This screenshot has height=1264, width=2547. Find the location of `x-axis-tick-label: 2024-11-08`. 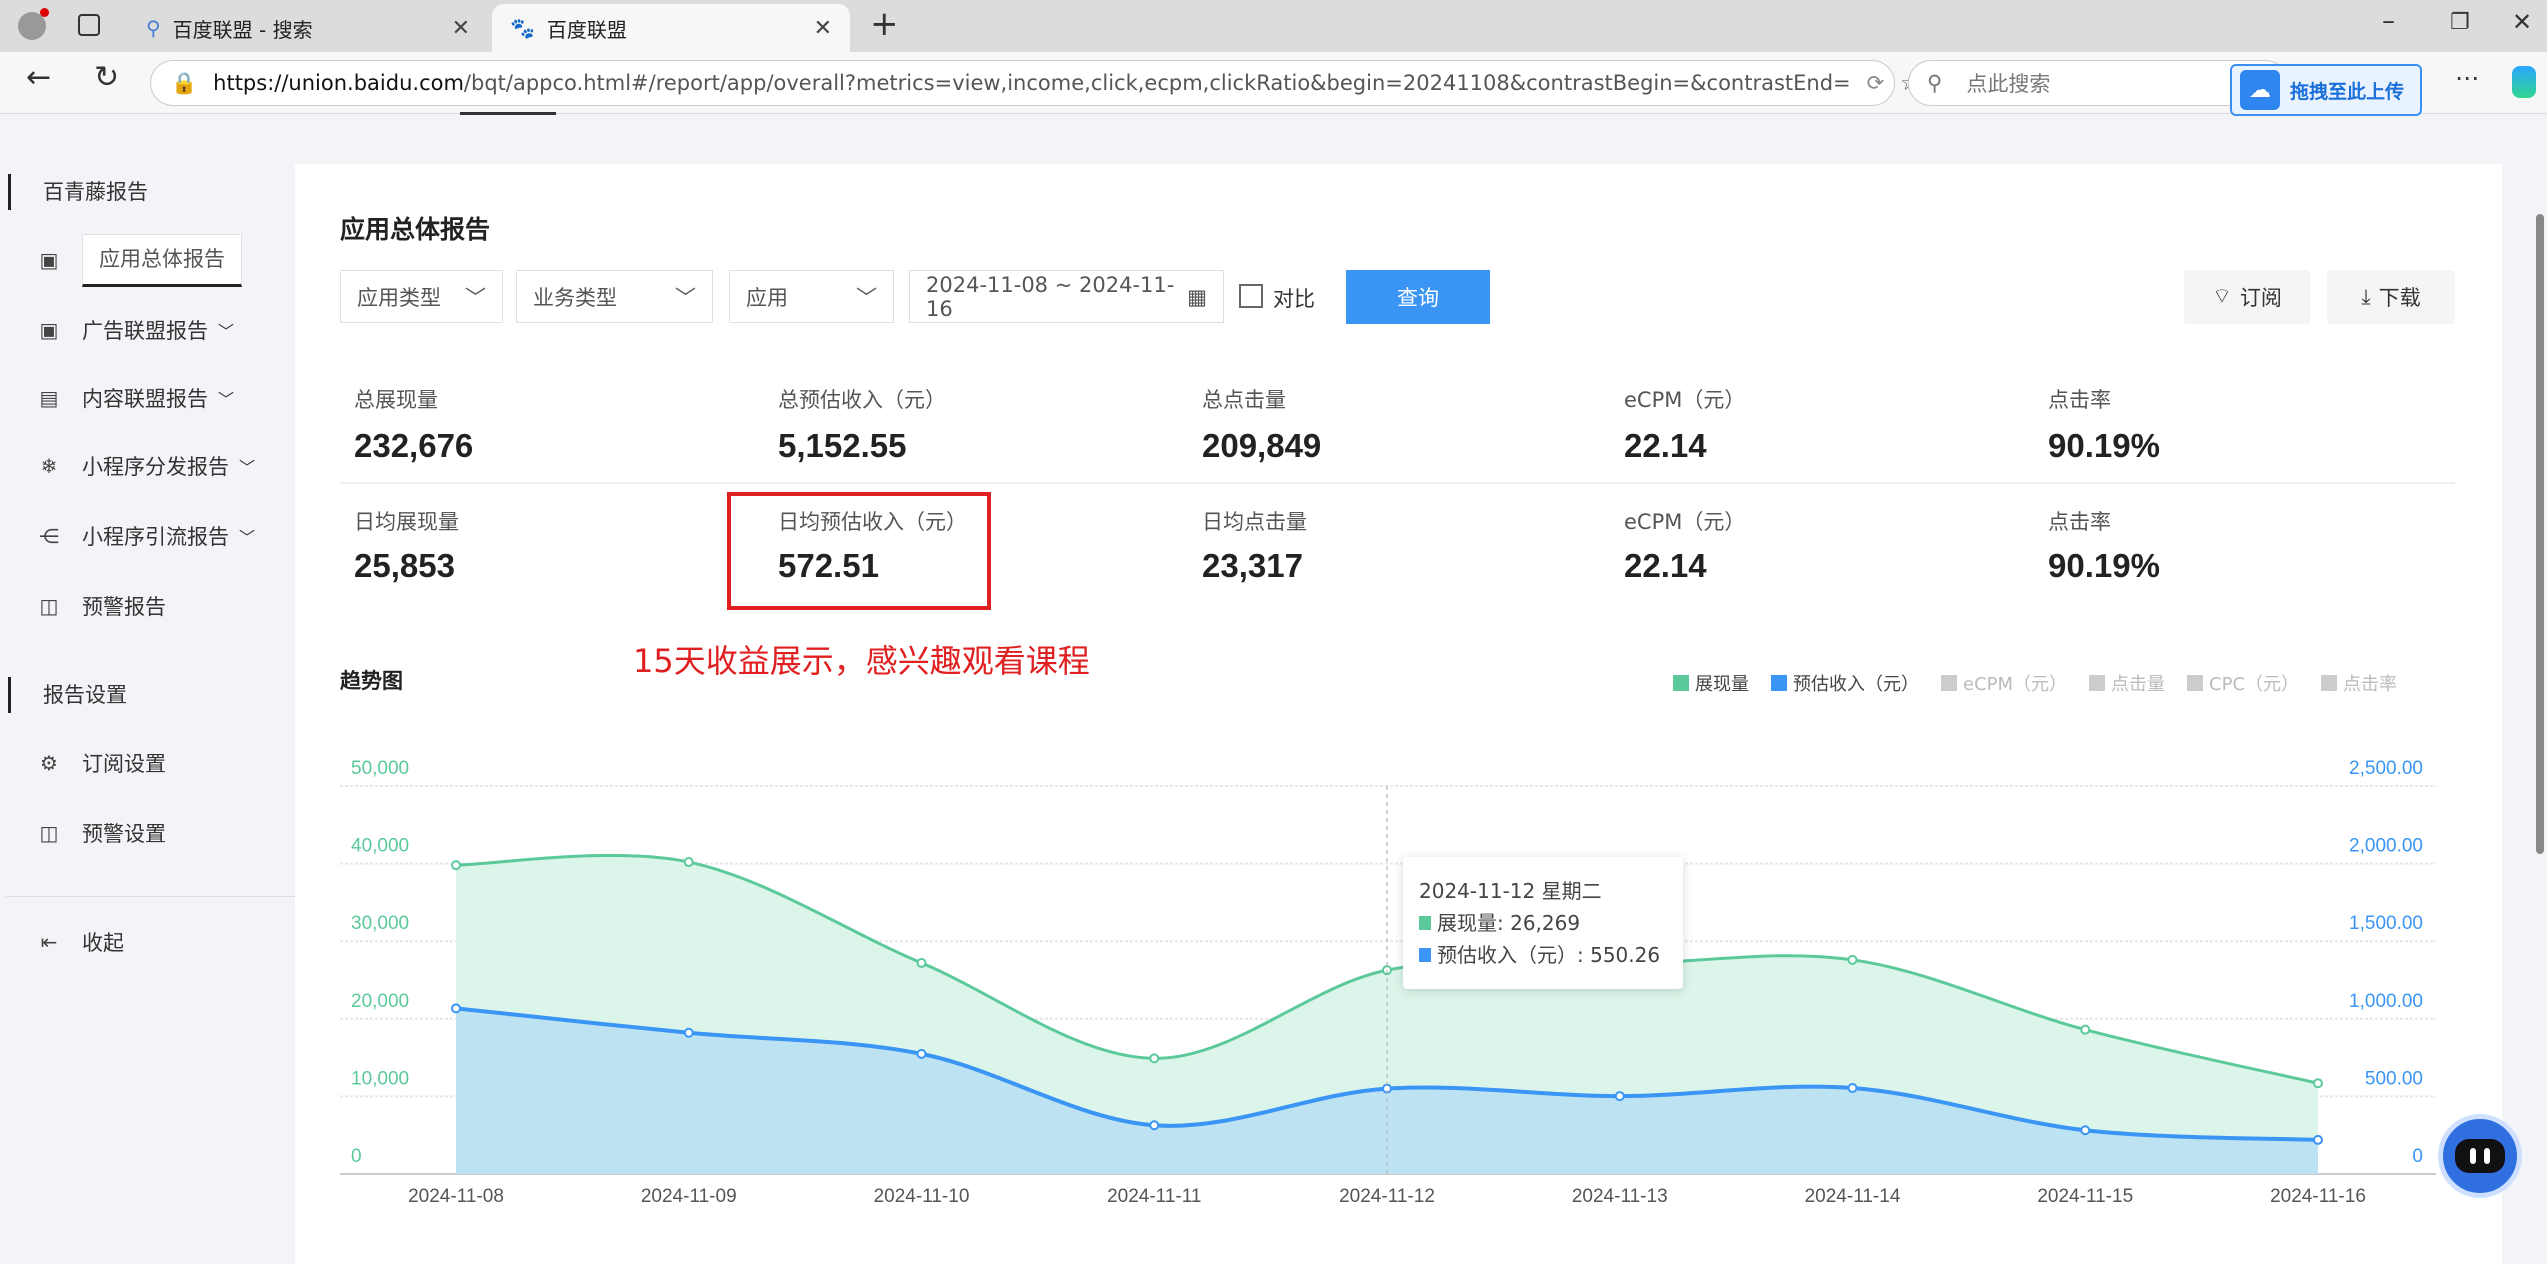

x-axis-tick-label: 2024-11-08 is located at coordinates (456, 1196).